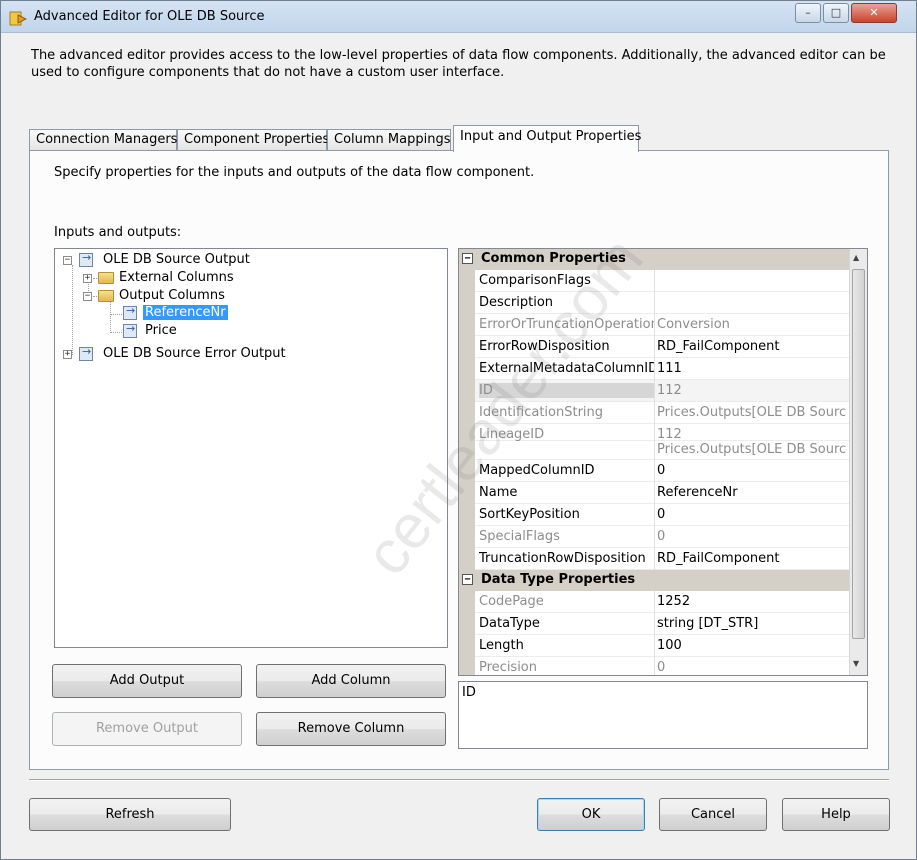 The width and height of the screenshot is (917, 860). I want to click on remove-output-button: Remove Output, so click(147, 729).